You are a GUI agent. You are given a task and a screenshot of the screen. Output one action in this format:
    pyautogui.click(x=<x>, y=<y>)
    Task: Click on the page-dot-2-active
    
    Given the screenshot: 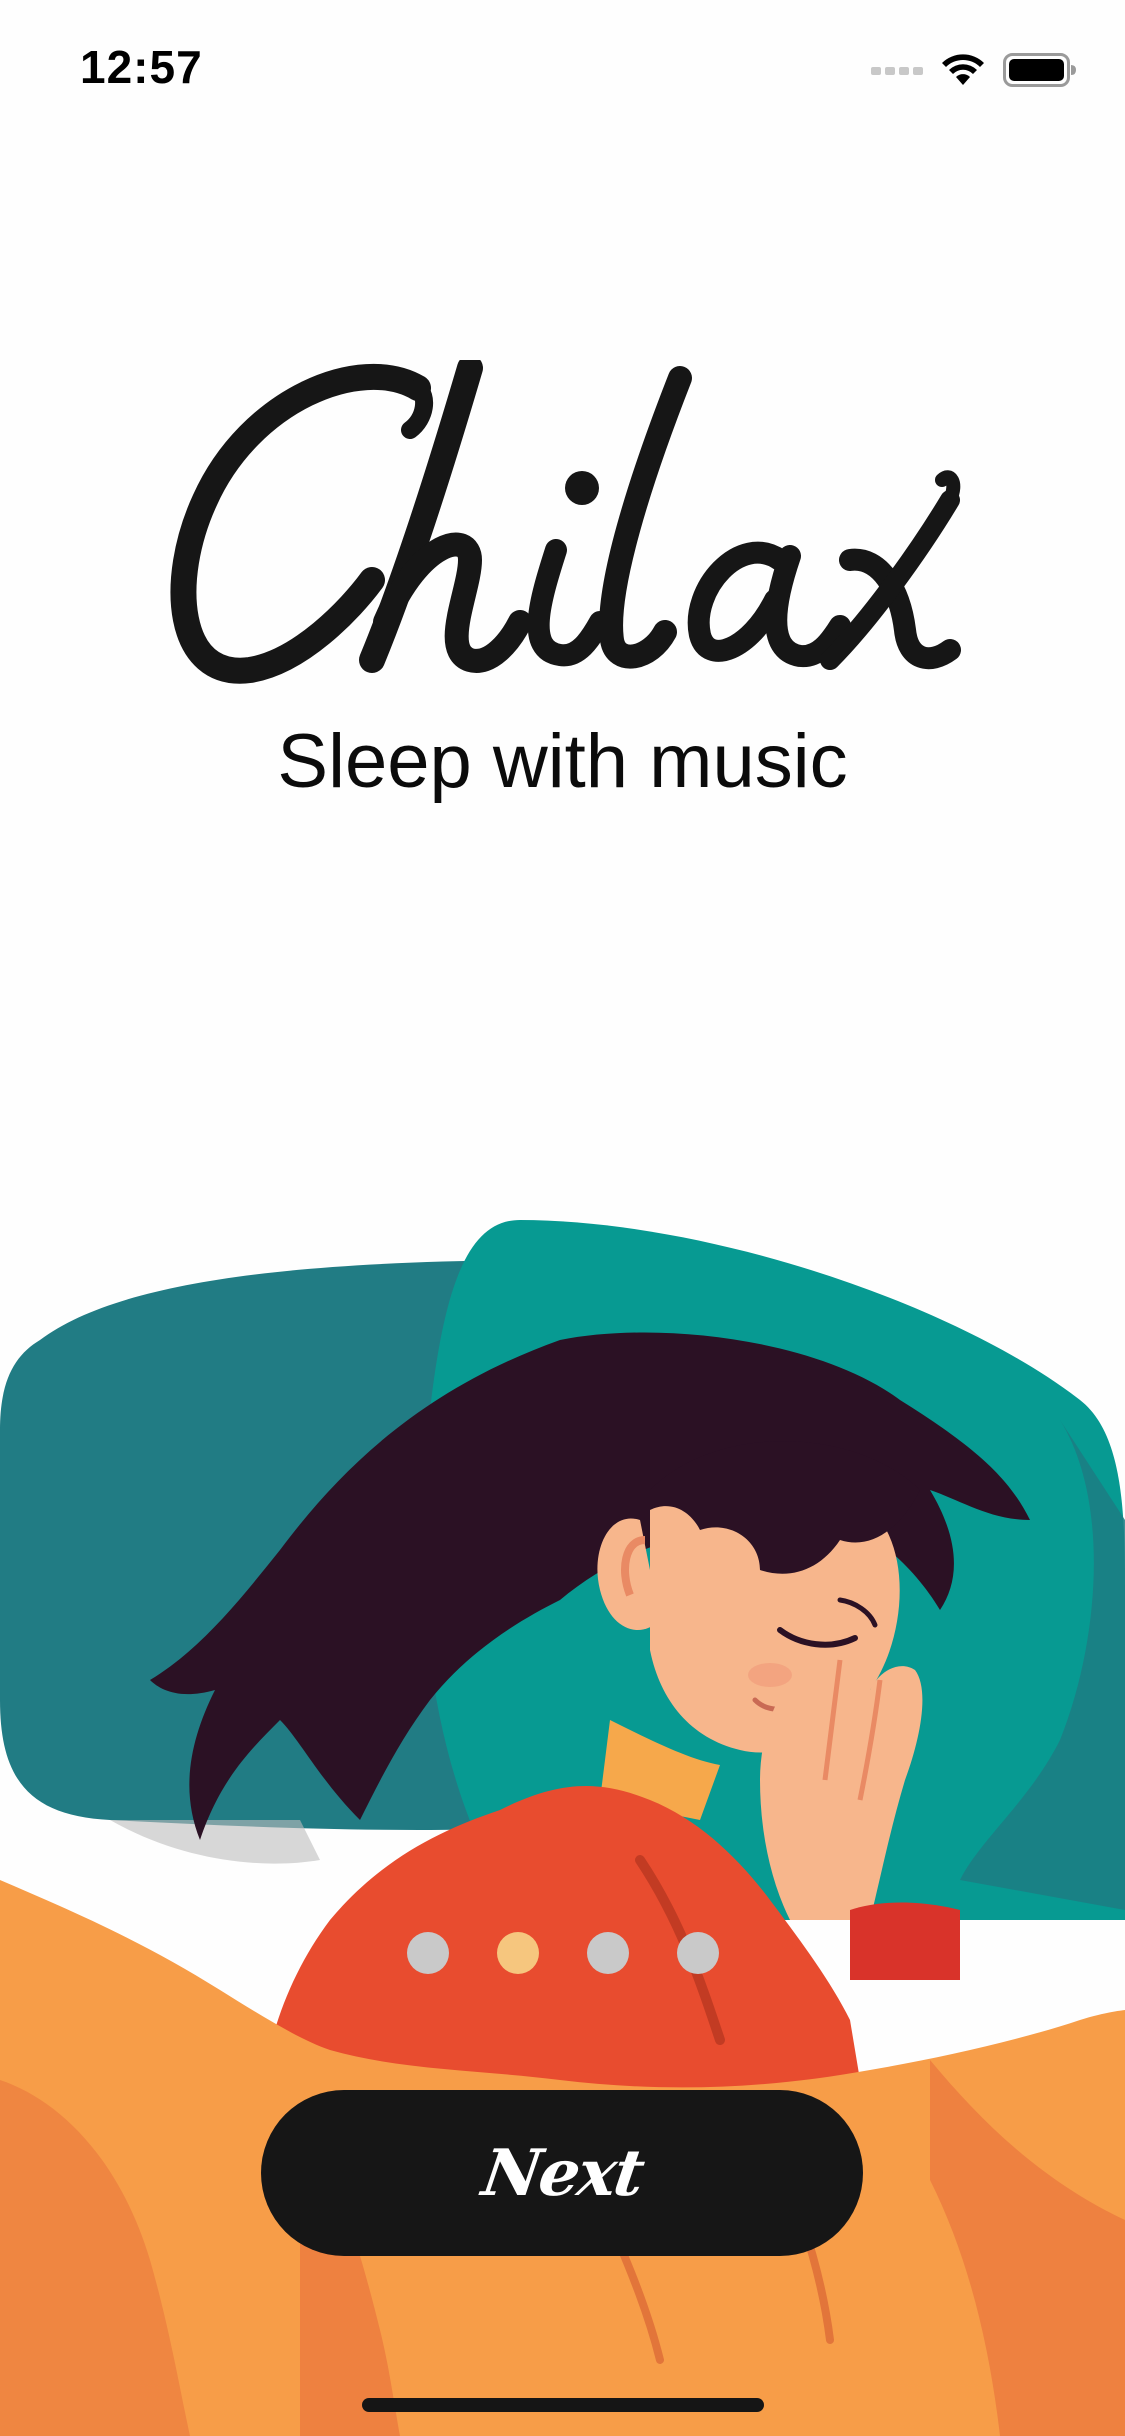 What is the action you would take?
    pyautogui.click(x=517, y=1953)
    